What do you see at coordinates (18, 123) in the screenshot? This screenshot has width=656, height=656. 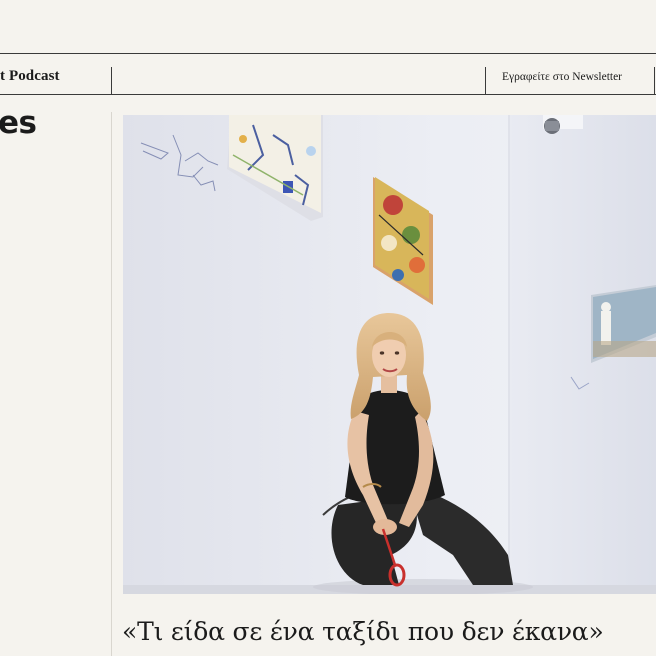 I see `section-title: es` at bounding box center [18, 123].